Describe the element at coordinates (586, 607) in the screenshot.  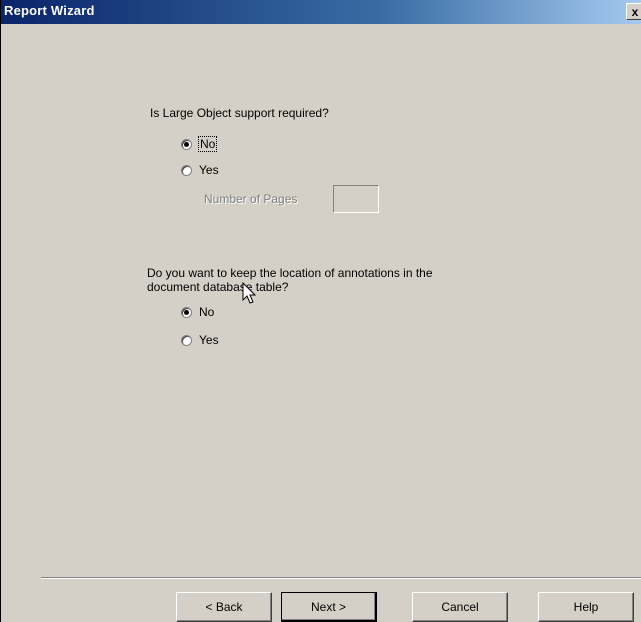
I see `help-button: Help` at that location.